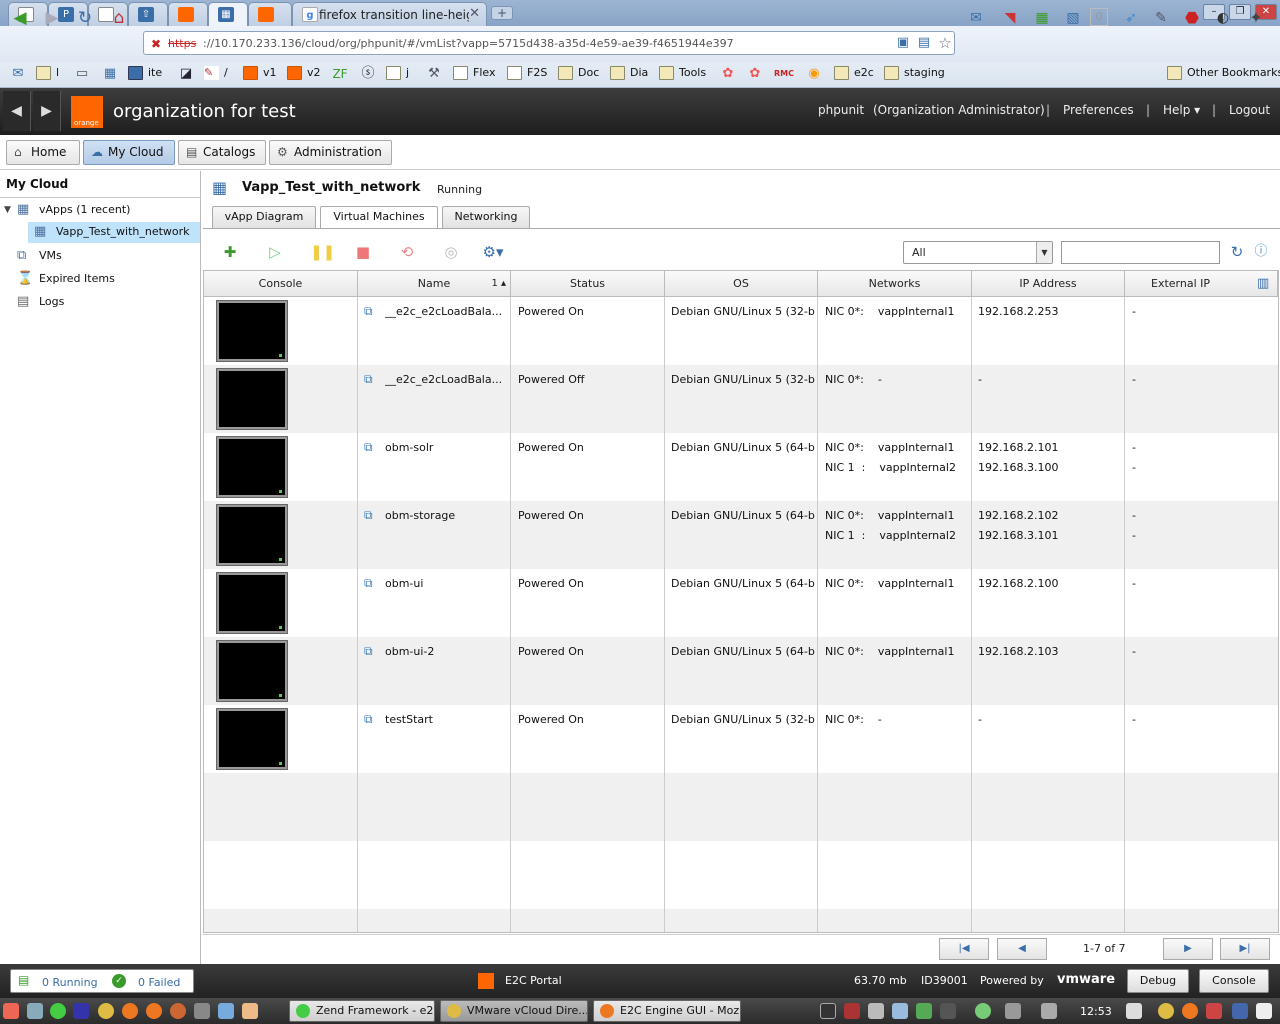 This screenshot has width=1280, height=1024. What do you see at coordinates (828, 1011) in the screenshot?
I see `terminal-icon` at bounding box center [828, 1011].